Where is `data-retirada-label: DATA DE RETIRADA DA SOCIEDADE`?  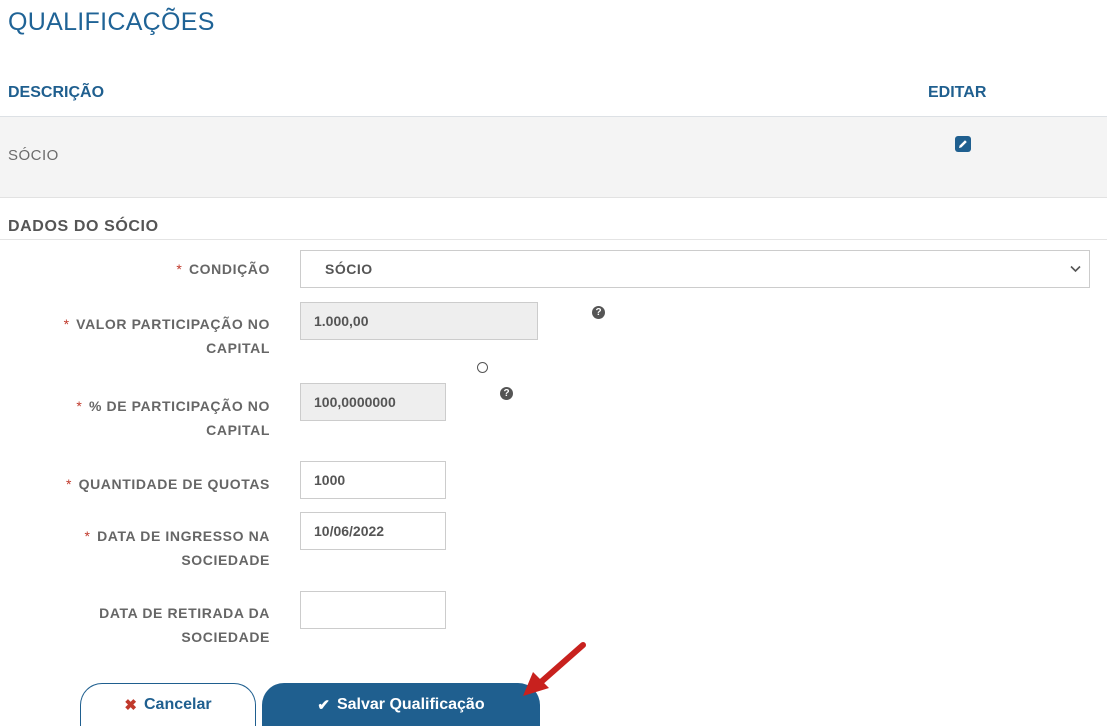
data-retirada-label: DATA DE RETIRADA DA SOCIEDADE is located at coordinates (184, 625).